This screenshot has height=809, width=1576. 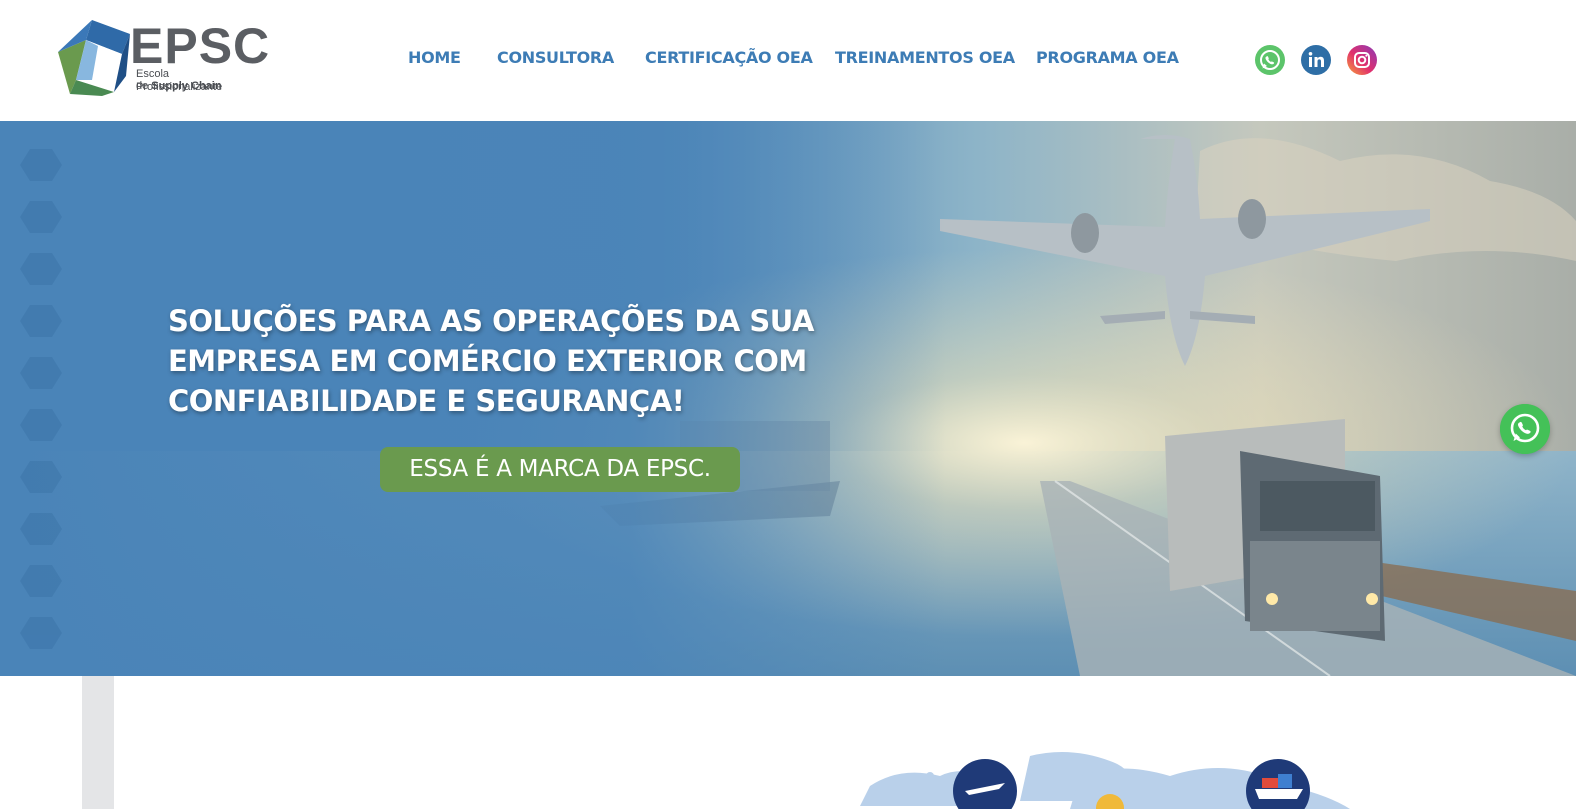 What do you see at coordinates (144, 86) in the screenshot?
I see `logo-subtitle-prefix: de` at bounding box center [144, 86].